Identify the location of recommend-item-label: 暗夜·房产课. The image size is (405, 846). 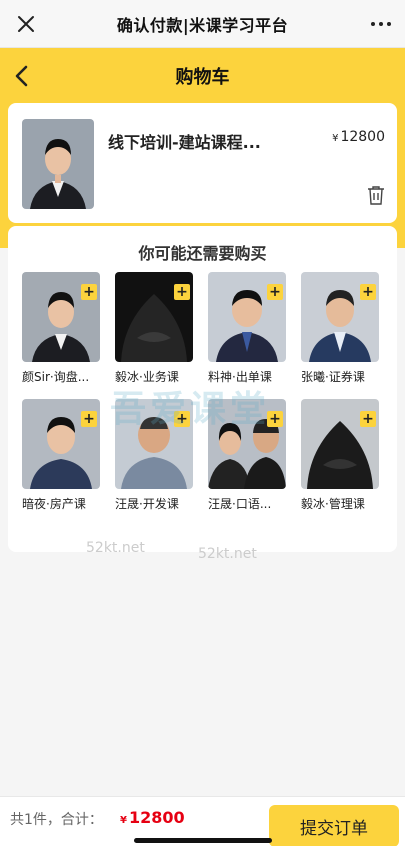
(54, 504).